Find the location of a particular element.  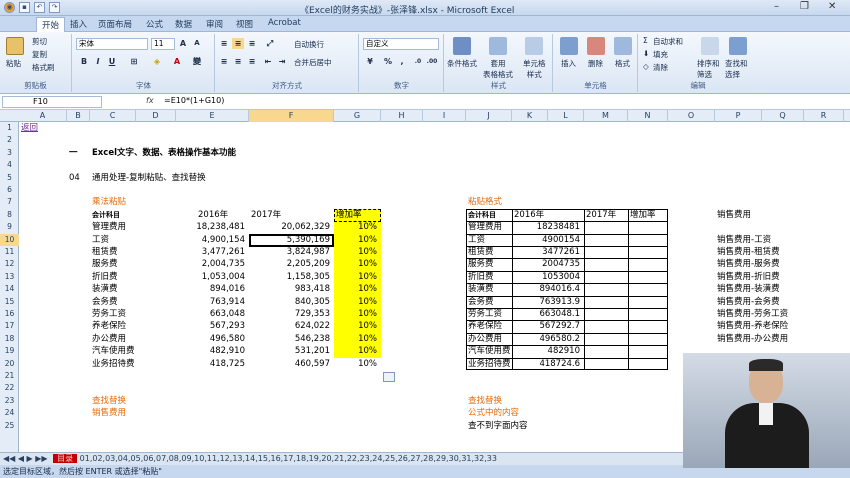

sales-expense-label: 销售费用-租赁费 is located at coordinates (748, 252).